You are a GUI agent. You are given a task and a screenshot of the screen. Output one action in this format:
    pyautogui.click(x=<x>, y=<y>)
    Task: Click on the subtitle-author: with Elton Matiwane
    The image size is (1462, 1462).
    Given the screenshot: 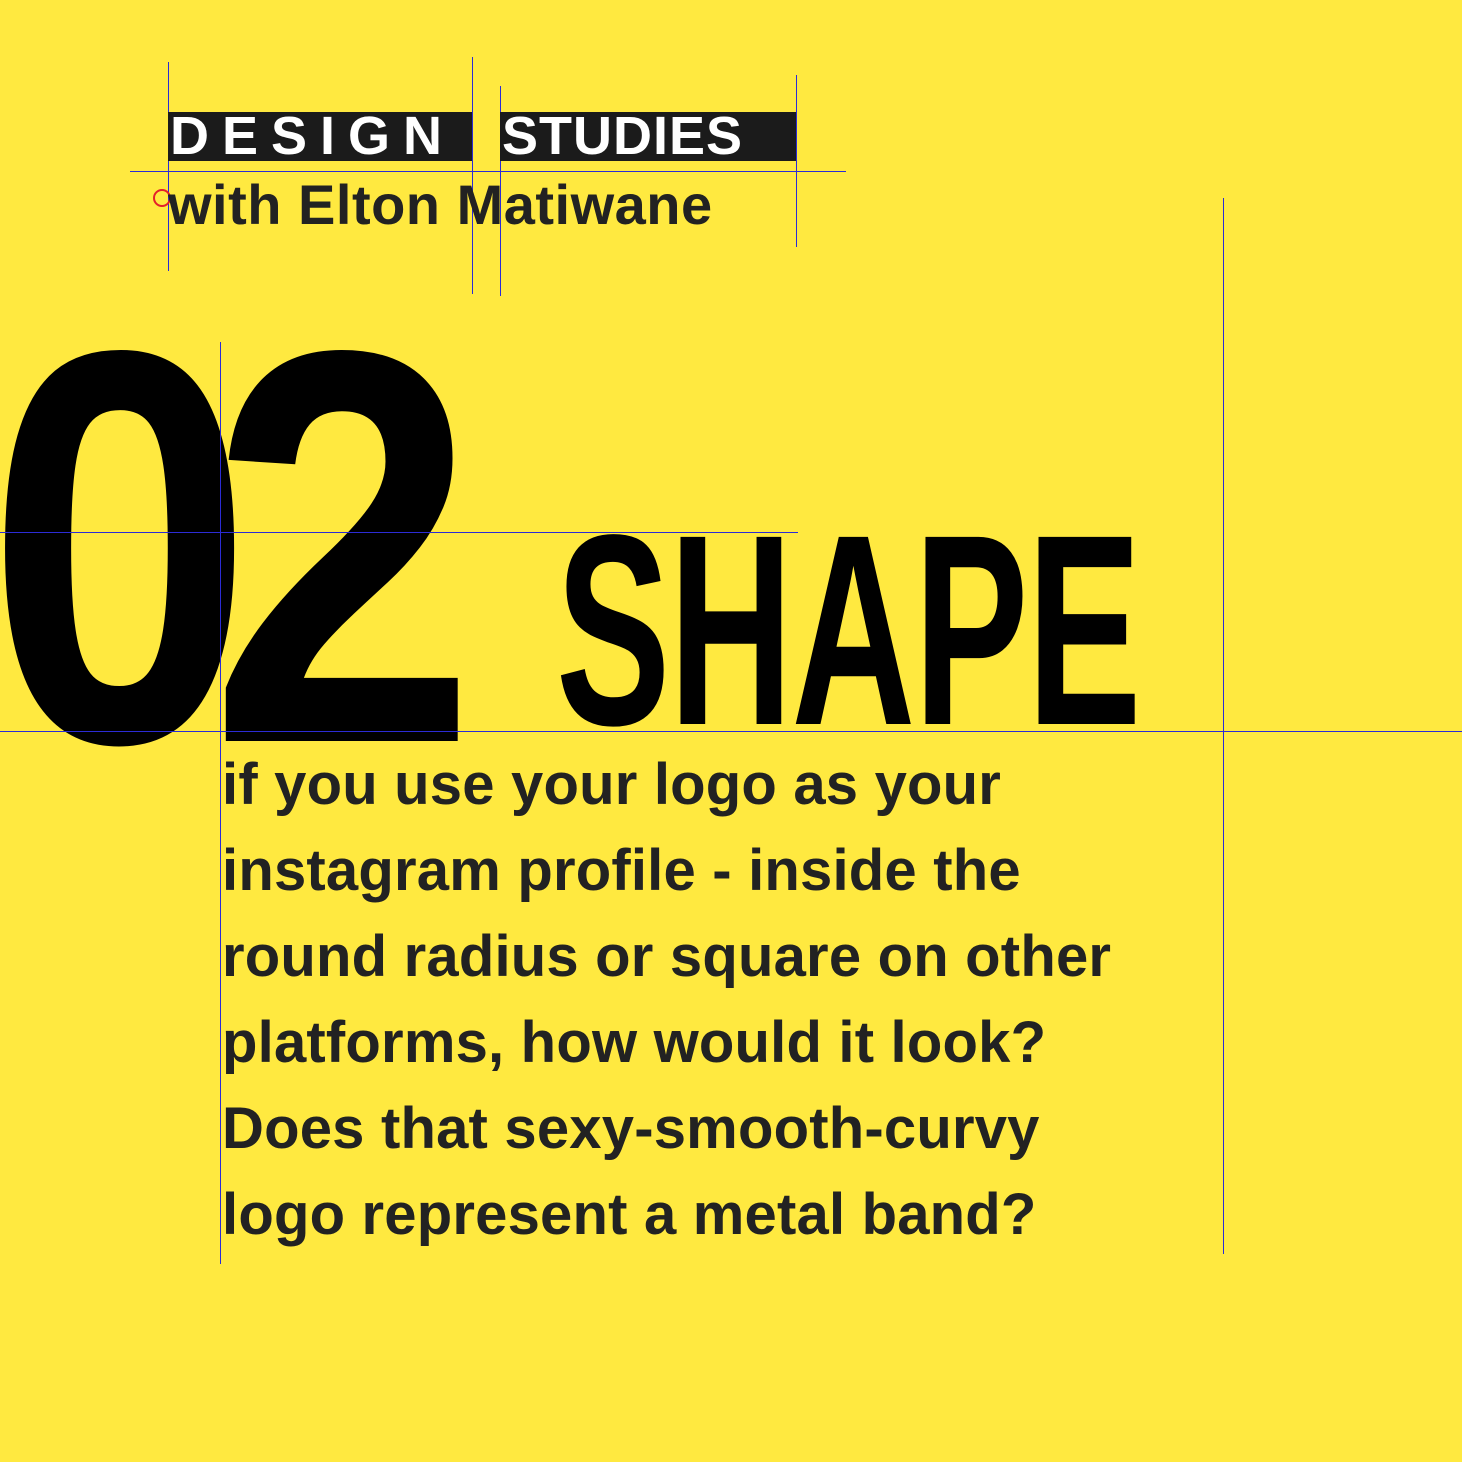 What is the action you would take?
    pyautogui.click(x=440, y=204)
    